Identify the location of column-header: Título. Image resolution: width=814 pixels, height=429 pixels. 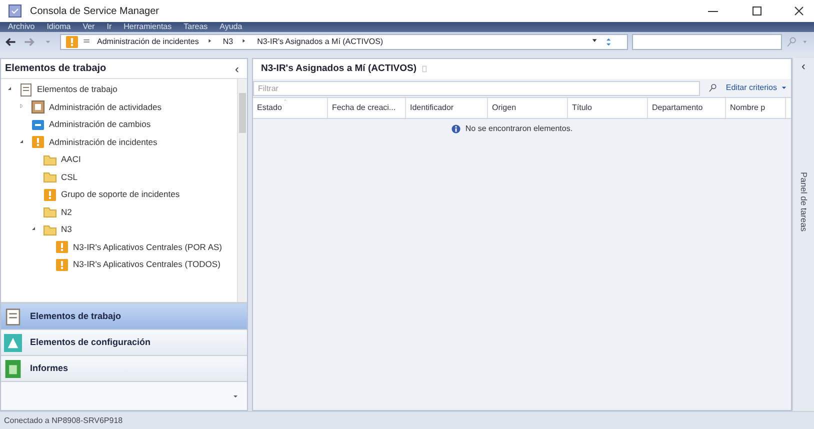
(608, 108).